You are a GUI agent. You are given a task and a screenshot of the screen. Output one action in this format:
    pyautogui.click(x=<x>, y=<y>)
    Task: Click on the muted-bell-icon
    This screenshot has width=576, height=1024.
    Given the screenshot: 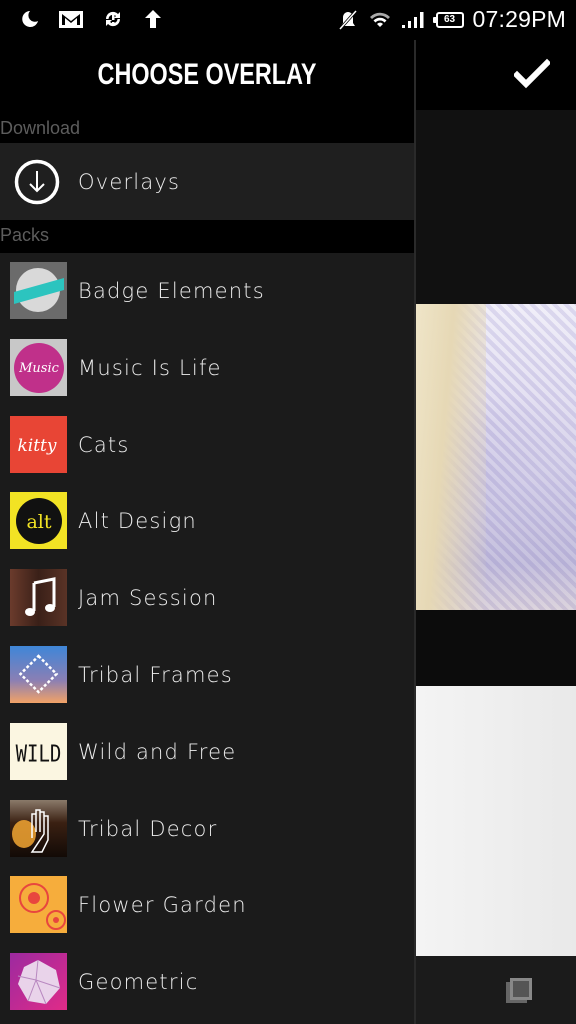 What is the action you would take?
    pyautogui.click(x=347, y=19)
    